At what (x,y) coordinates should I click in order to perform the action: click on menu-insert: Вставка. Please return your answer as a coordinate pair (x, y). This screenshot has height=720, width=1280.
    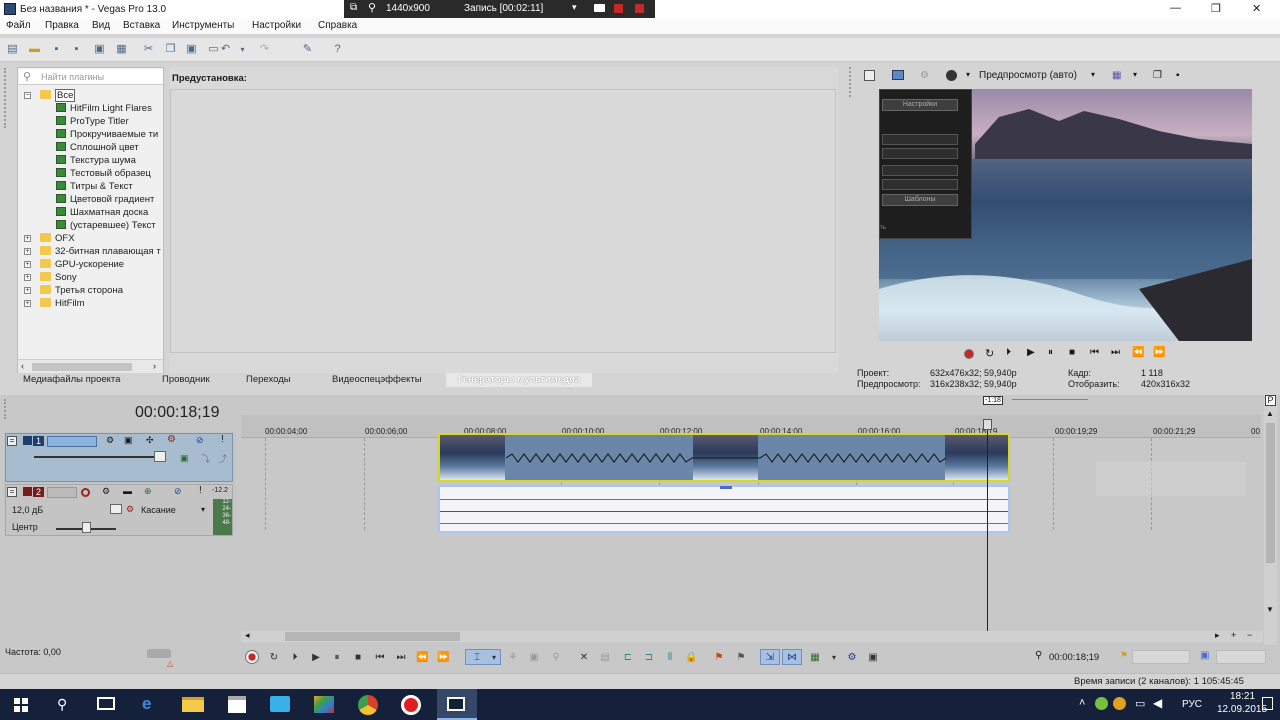
    Looking at the image, I should click on (141, 25).